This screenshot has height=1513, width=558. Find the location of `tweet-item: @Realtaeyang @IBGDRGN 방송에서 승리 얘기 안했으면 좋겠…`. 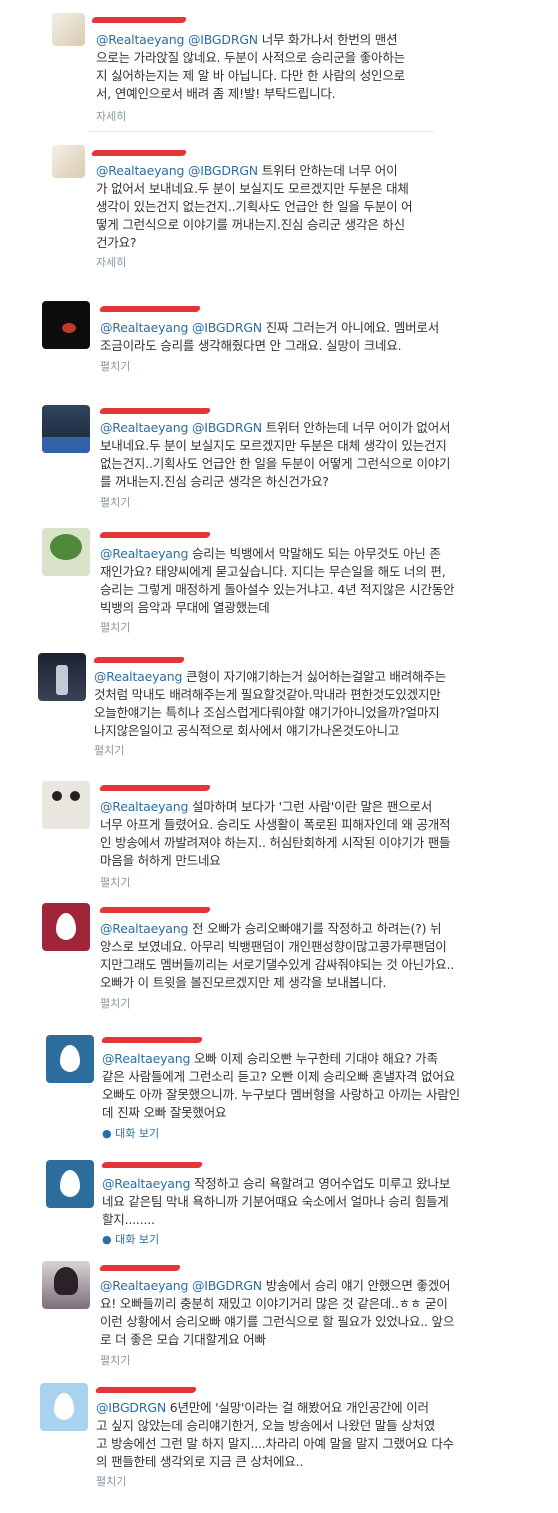

tweet-item: @Realtaeyang @IBGDRGN 방송에서 승리 얘기 안했으면 좋겠… is located at coordinates (279, 1315).